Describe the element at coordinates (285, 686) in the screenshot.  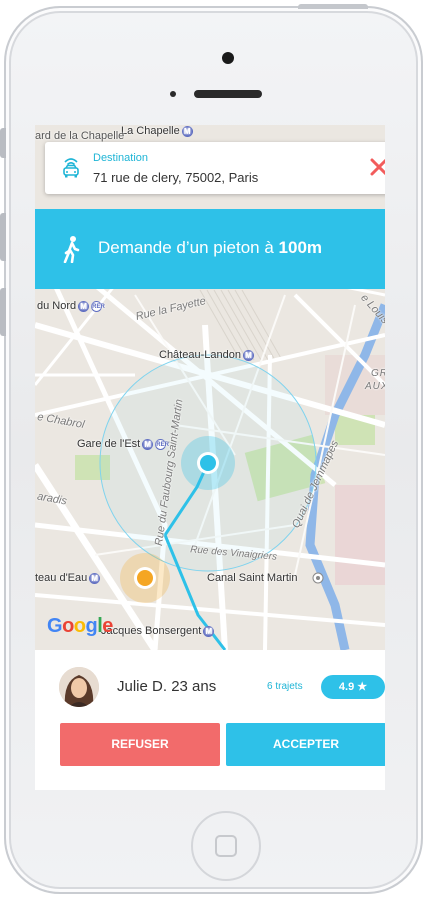
I see `trips-count: 6 trajets` at that location.